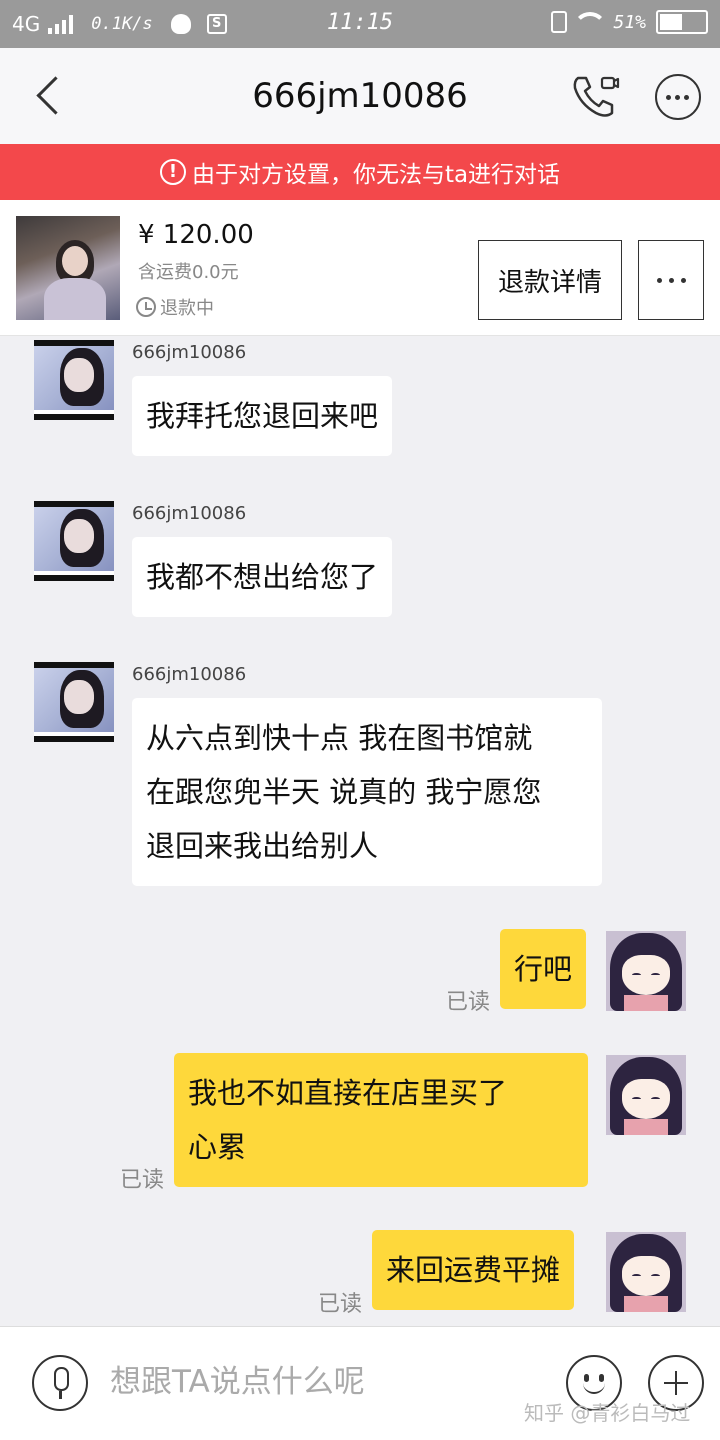 The height and width of the screenshot is (1440, 720). I want to click on watermark-text: 知乎 @青衫白马过, so click(607, 1413).